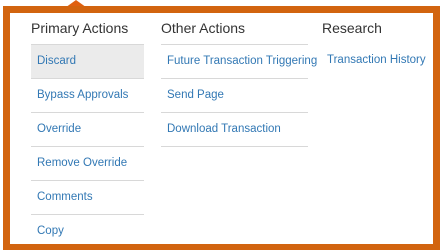  I want to click on override-action: Override, so click(87, 130).